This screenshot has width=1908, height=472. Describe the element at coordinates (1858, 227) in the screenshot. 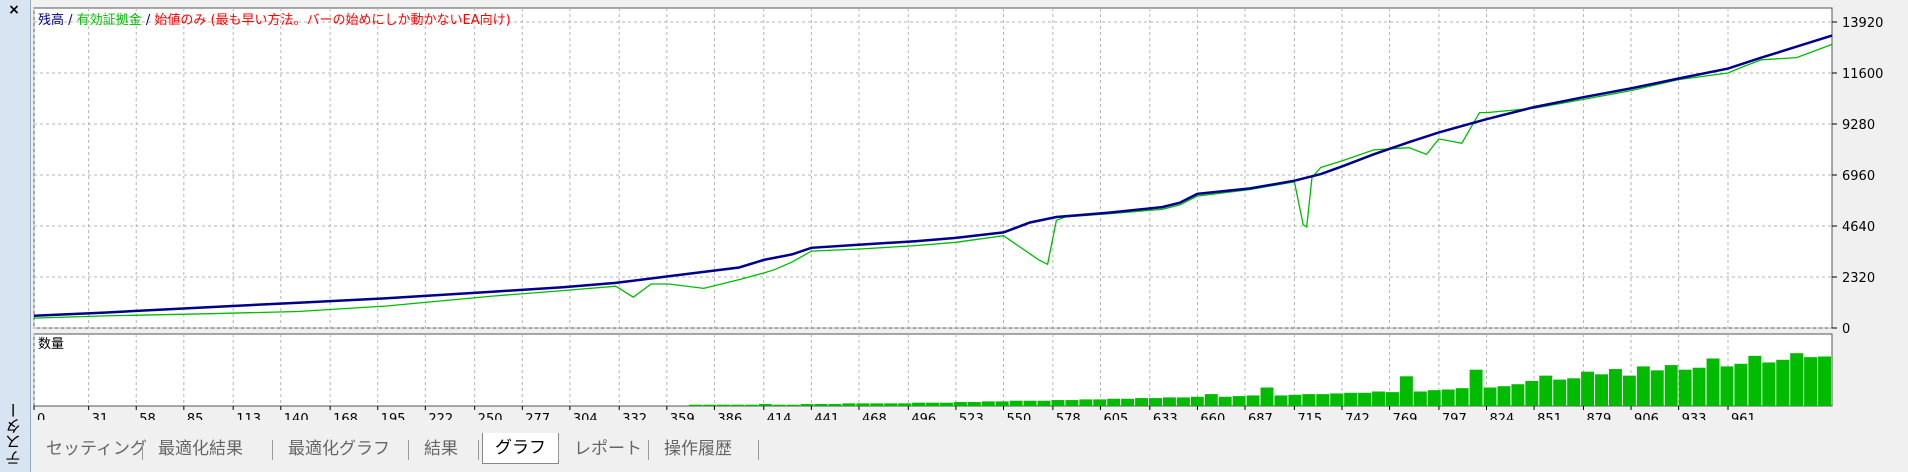

I see `y-tick-label: 4640` at that location.